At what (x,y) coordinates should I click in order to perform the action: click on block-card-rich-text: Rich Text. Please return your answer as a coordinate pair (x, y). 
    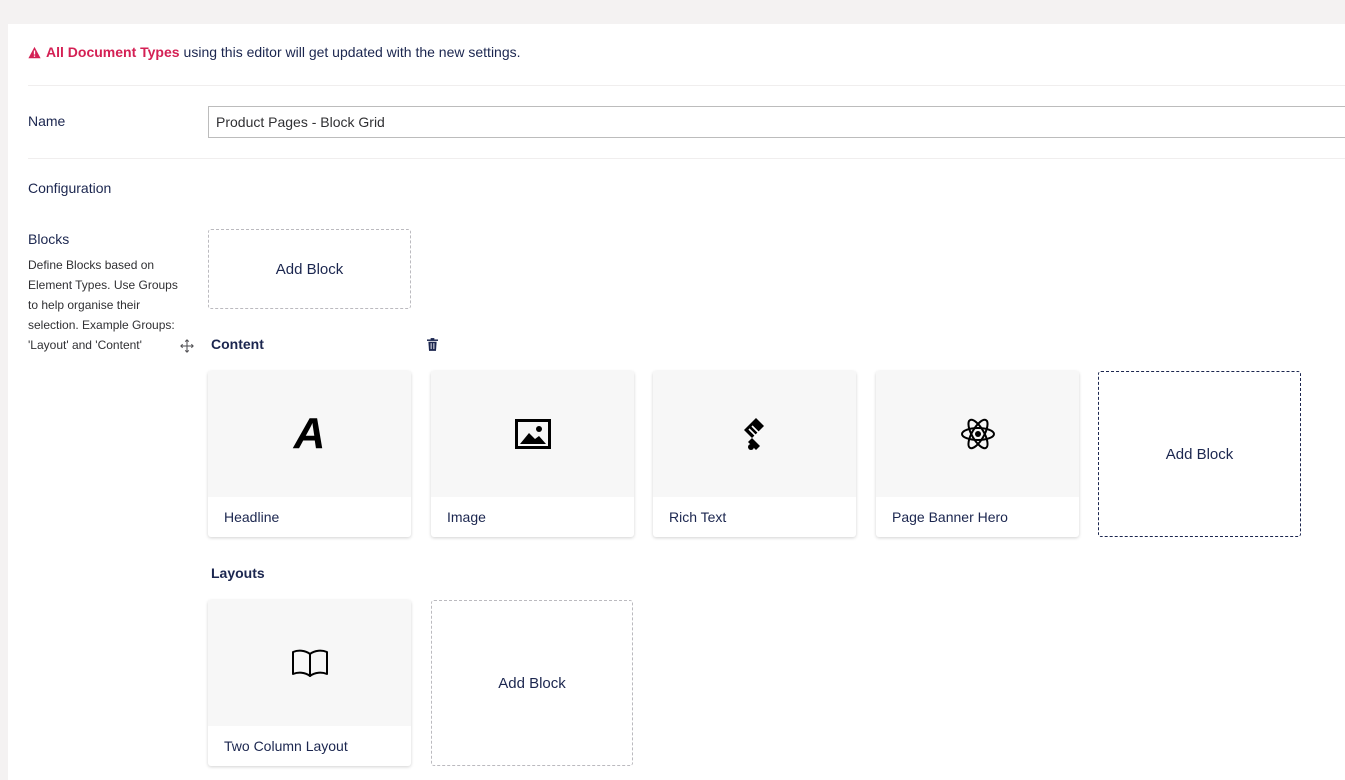
    Looking at the image, I should click on (754, 454).